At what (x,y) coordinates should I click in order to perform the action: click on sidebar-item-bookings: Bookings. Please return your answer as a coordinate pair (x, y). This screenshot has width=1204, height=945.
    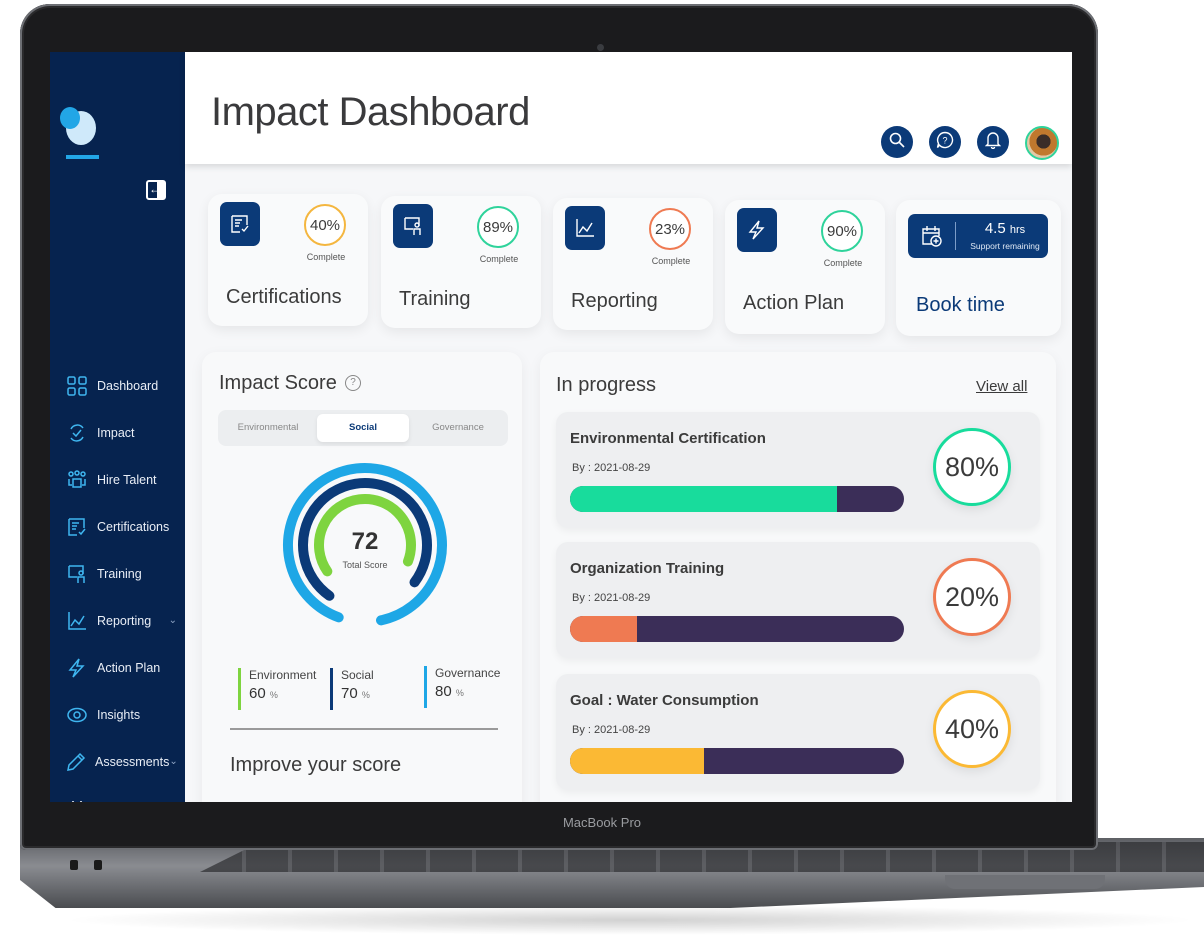
    Looking at the image, I should click on (117, 793).